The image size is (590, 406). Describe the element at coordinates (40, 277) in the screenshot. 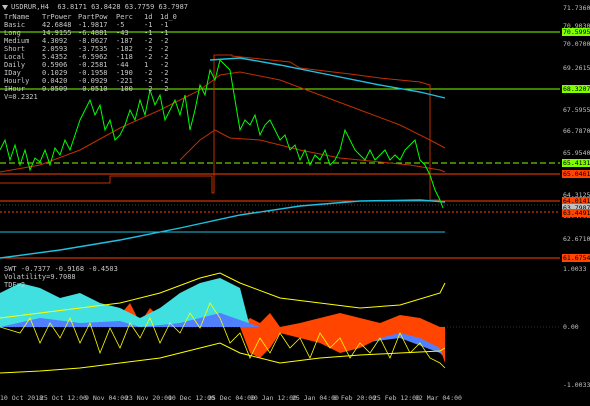

I see `osc-label-2: Volatility=9.7088` at that location.